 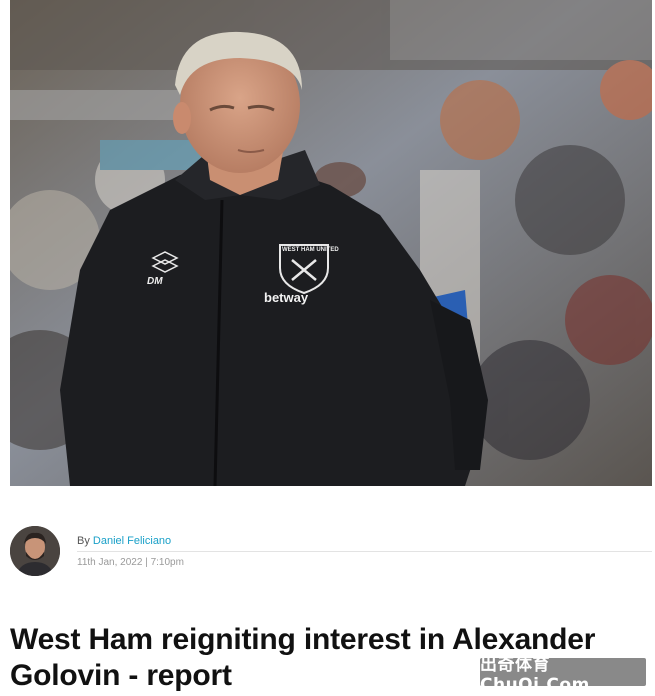 What do you see at coordinates (155, 281) in the screenshot?
I see `jacket-initials: DM` at bounding box center [155, 281].